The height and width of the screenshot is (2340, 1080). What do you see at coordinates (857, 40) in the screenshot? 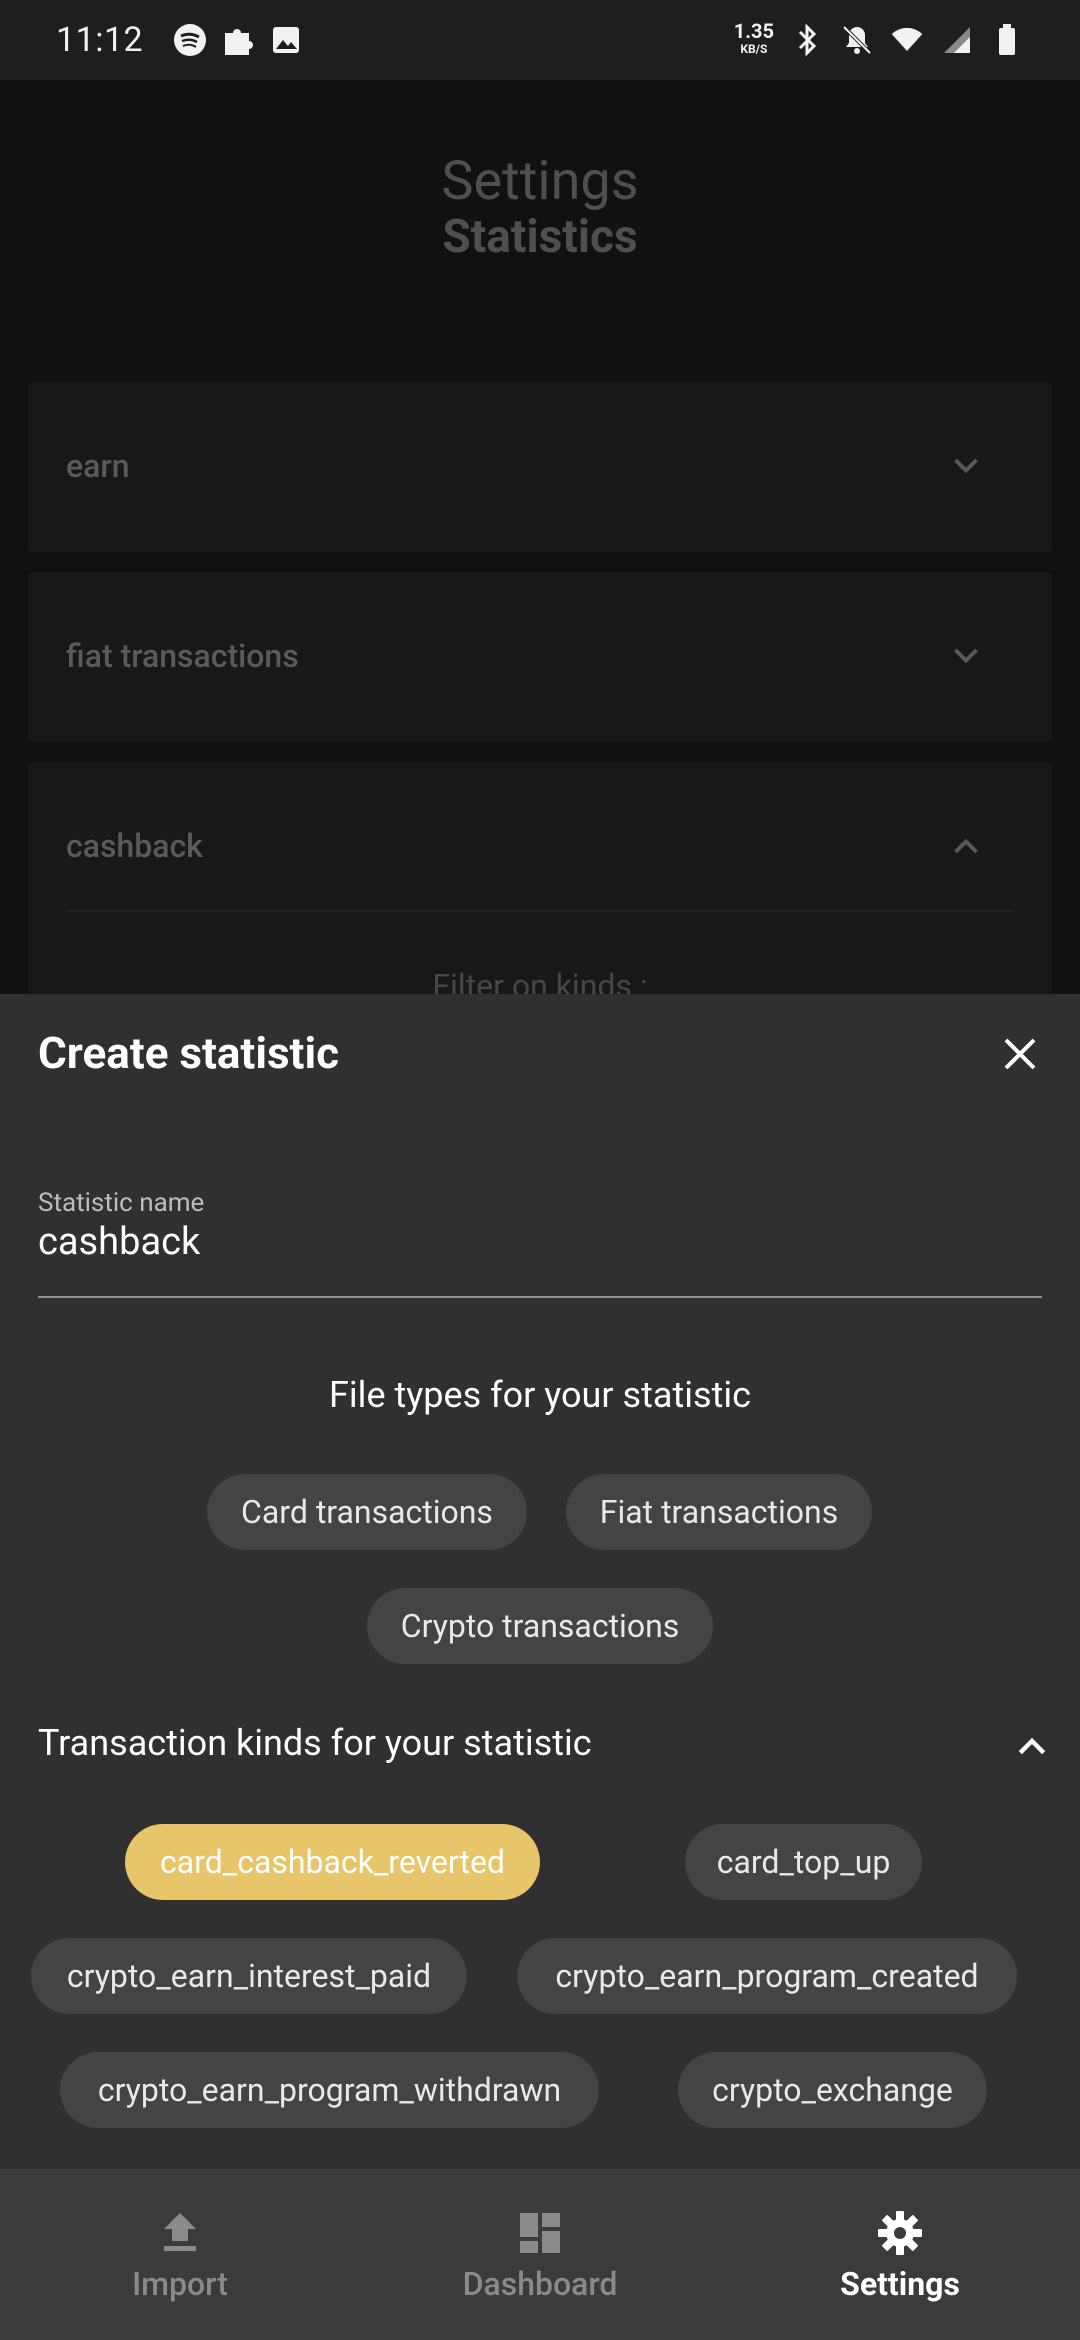
I see `notifications-off-icon` at bounding box center [857, 40].